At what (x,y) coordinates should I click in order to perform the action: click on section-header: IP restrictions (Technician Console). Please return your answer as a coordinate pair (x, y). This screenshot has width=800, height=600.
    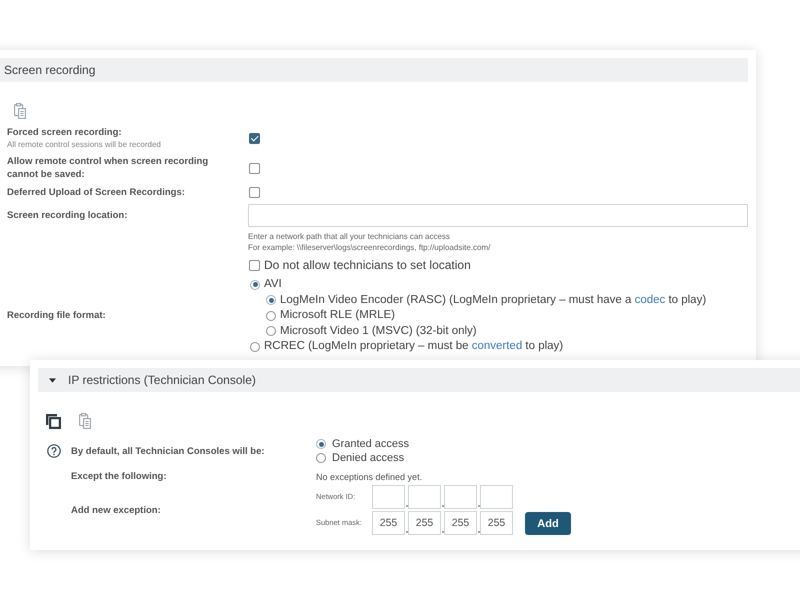
    Looking at the image, I should click on (419, 380).